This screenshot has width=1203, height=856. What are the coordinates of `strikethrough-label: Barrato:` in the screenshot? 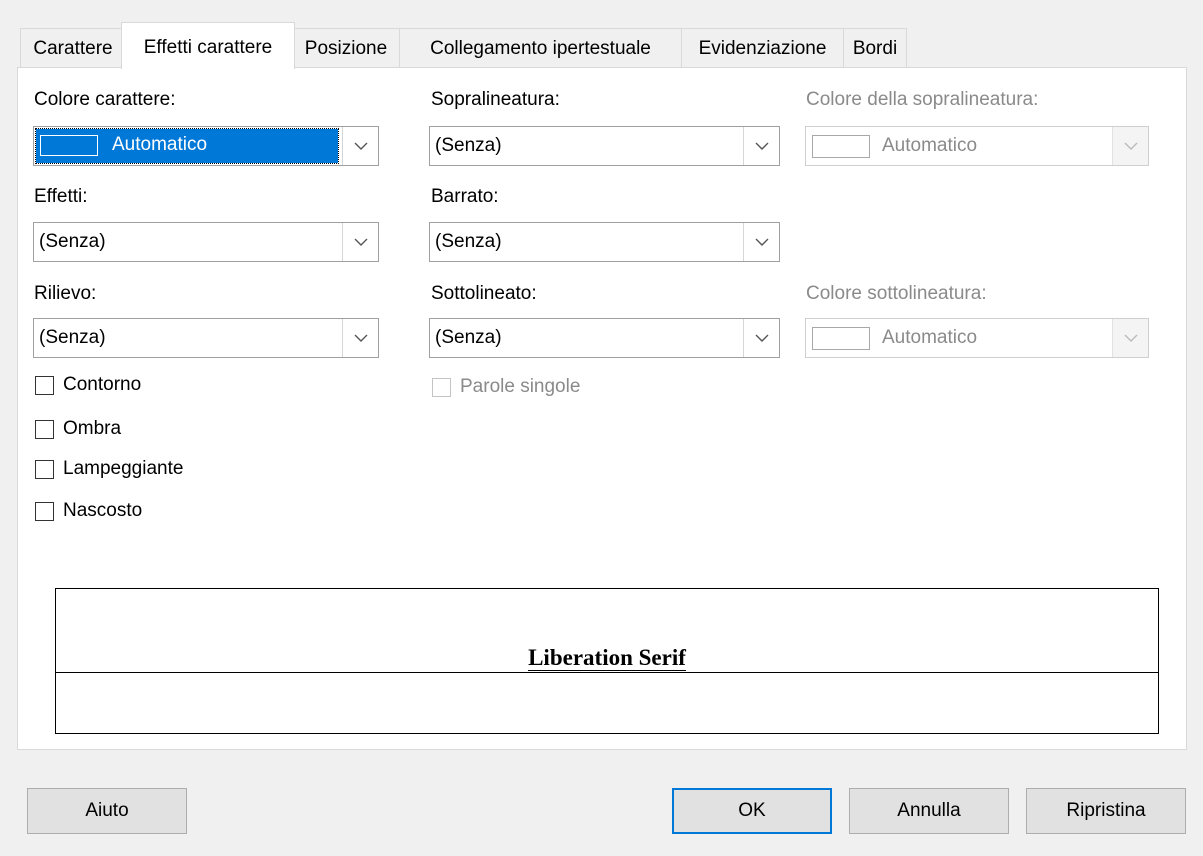 It's located at (465, 196).